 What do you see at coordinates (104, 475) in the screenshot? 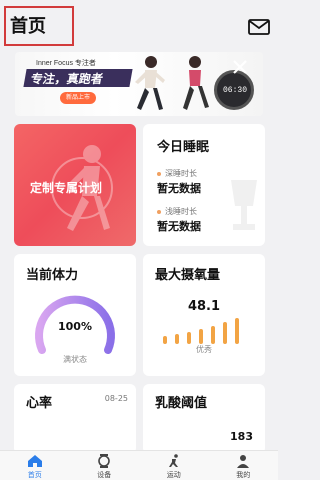
I see `nav-device-label: 设备` at bounding box center [104, 475].